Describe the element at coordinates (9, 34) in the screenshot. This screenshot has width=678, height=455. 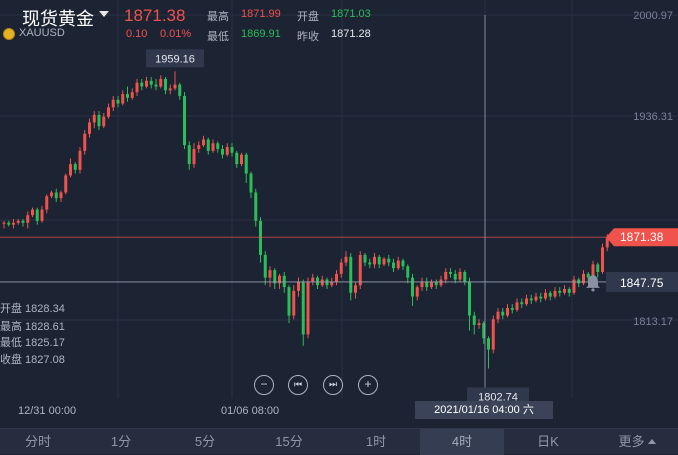
I see `gold-coin-icon` at that location.